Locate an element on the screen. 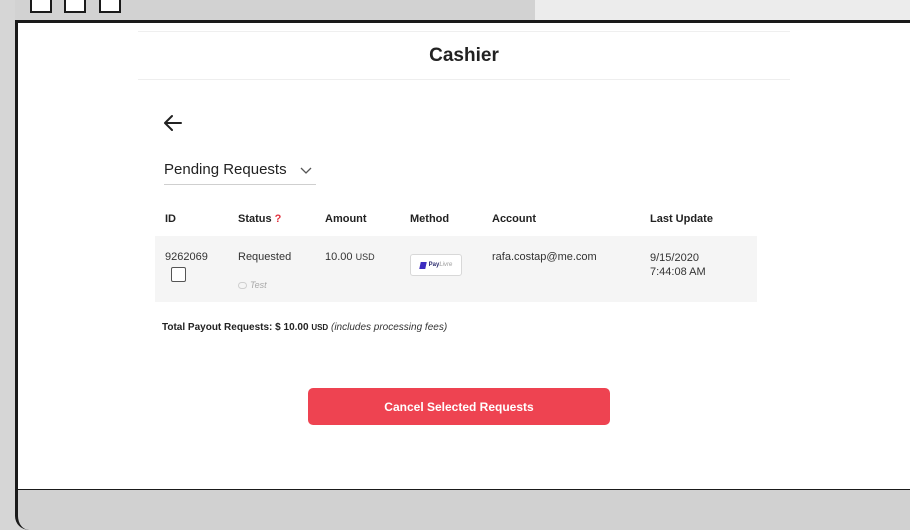 This screenshot has width=910, height=530. payment-method-logo: Pay Livre is located at coordinates (436, 265).